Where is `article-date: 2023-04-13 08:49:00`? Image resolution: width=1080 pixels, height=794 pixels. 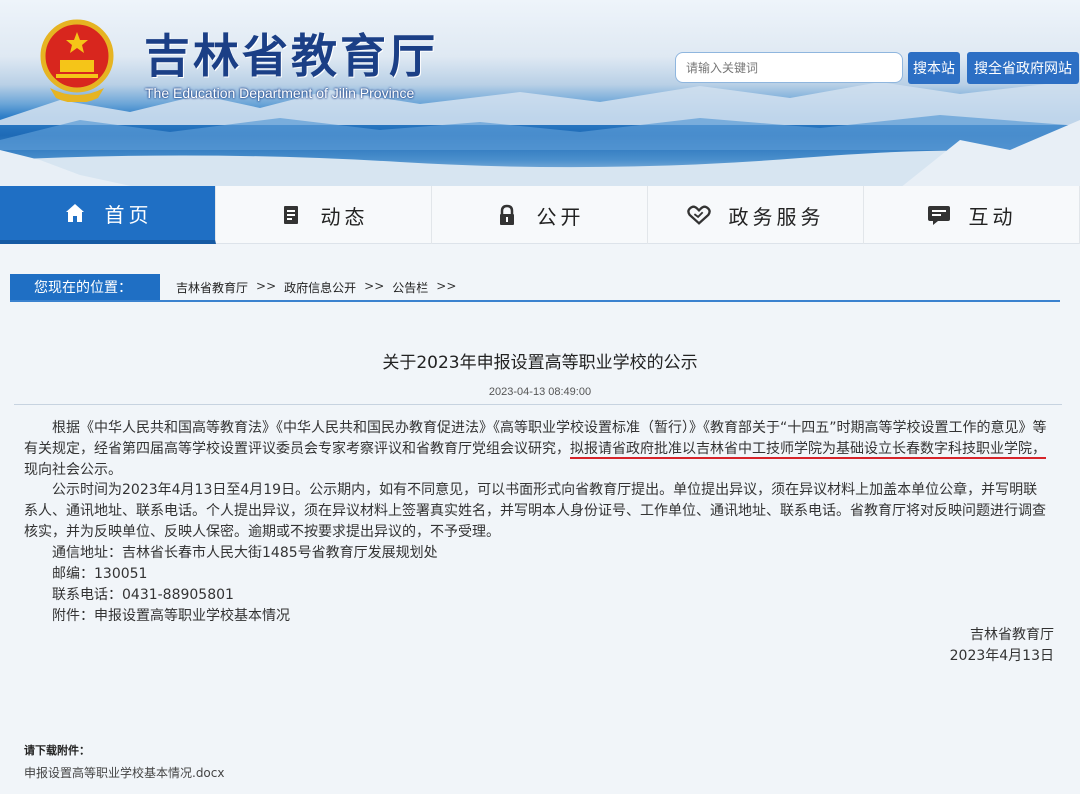 article-date: 2023-04-13 08:49:00 is located at coordinates (540, 392).